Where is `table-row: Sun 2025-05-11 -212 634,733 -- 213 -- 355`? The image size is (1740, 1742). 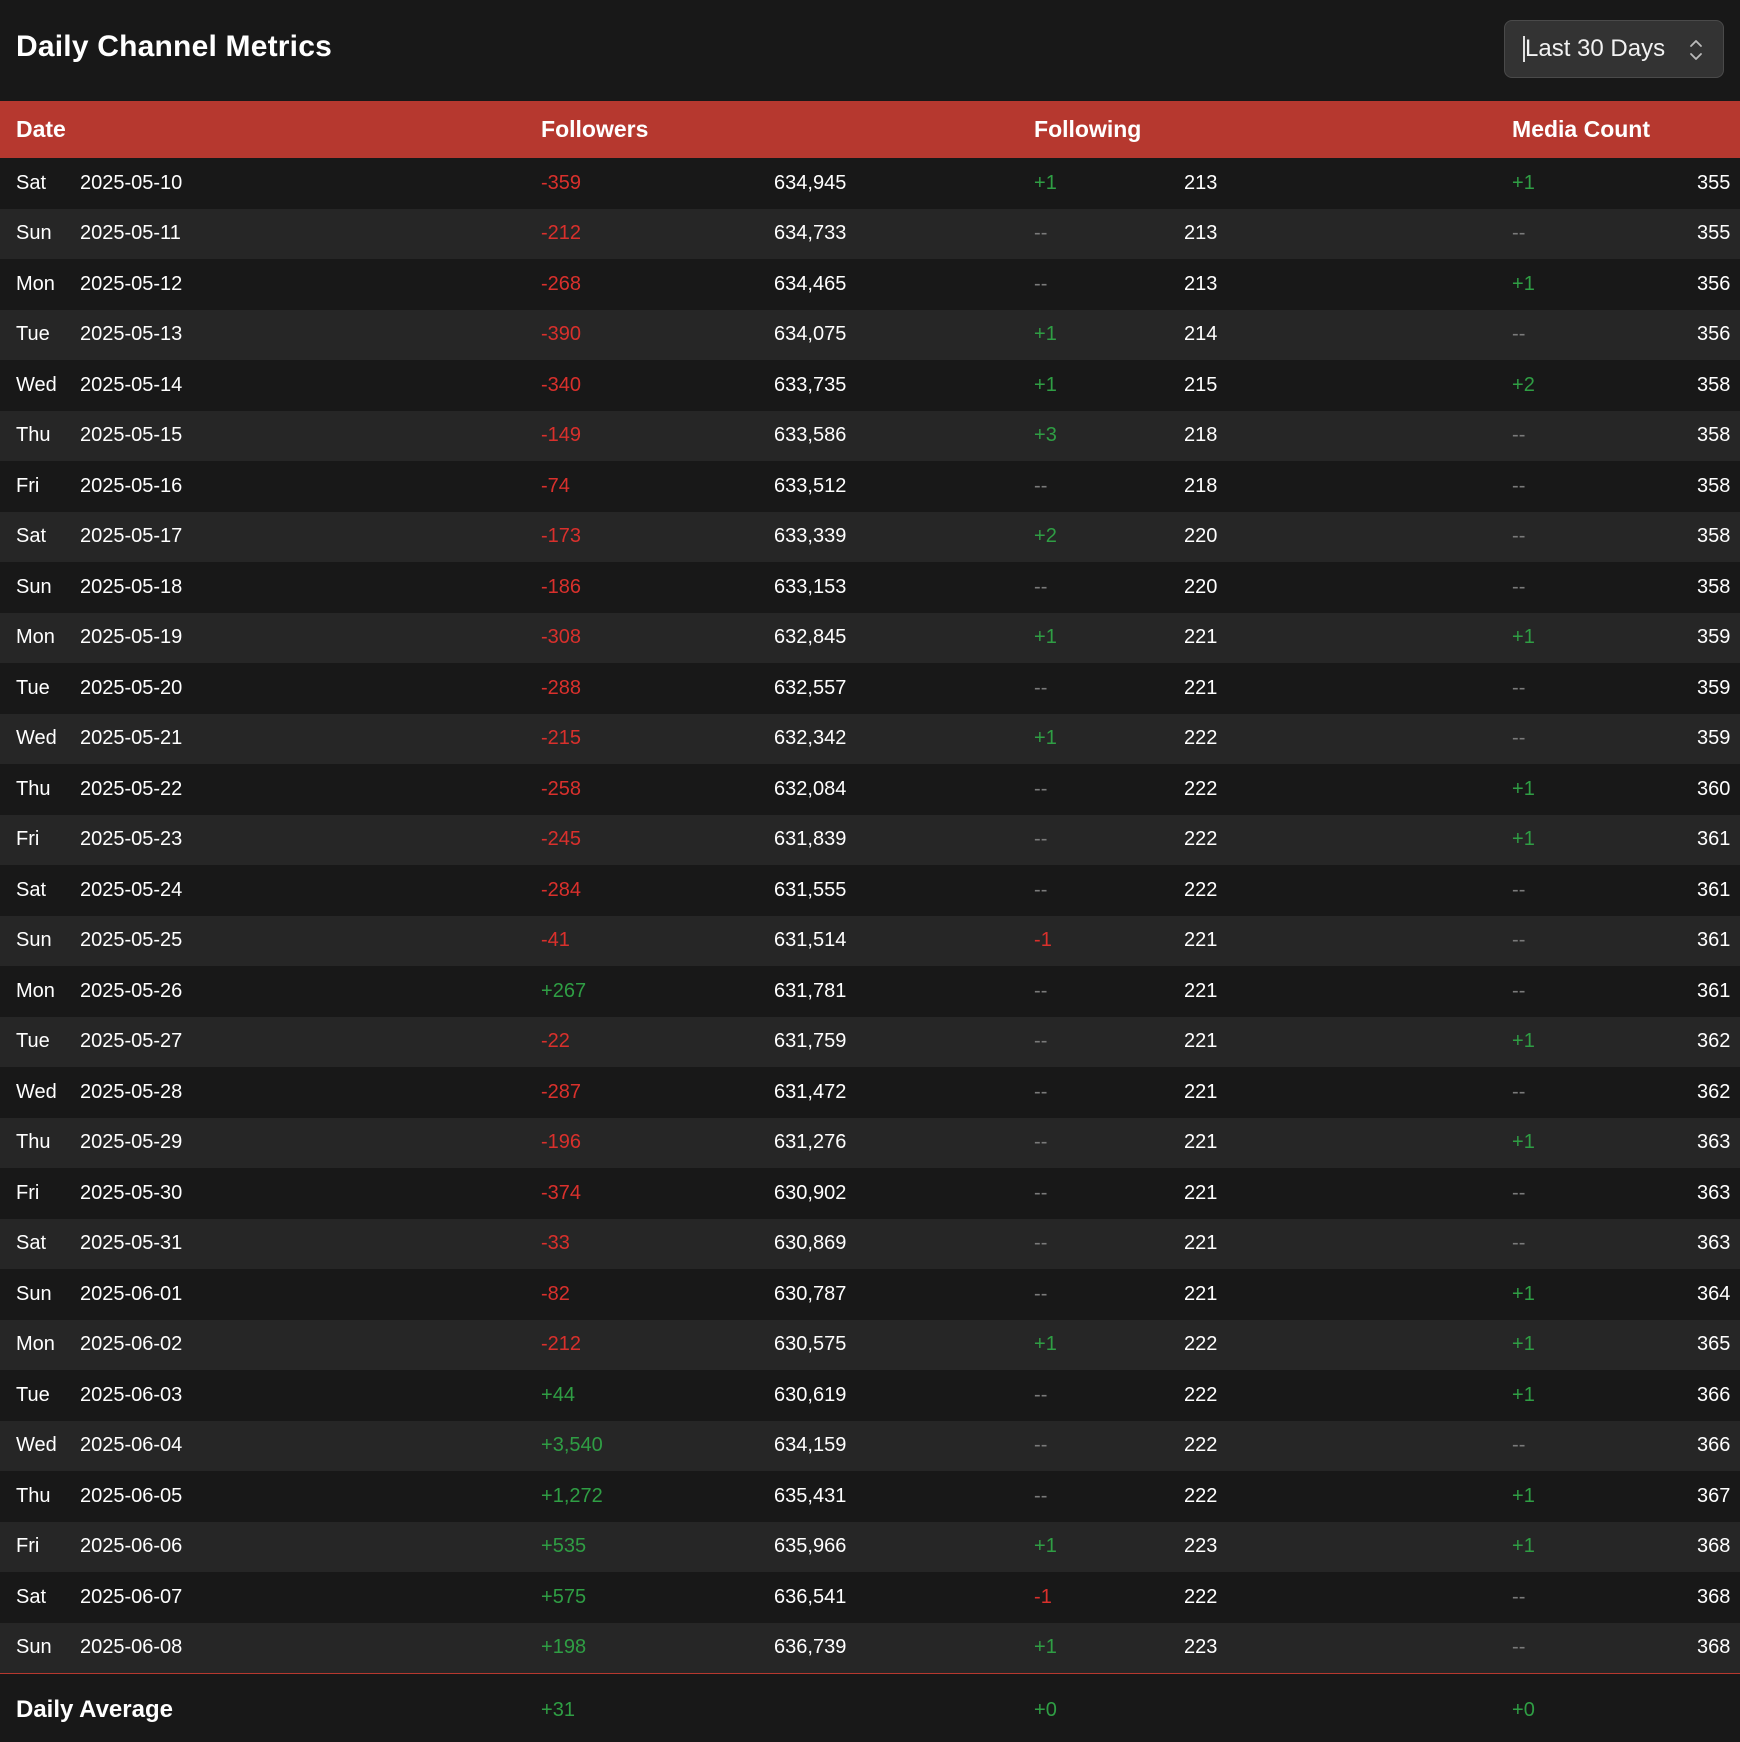
table-row: Sun 2025-05-11 -212 634,733 -- 213 -- 355 is located at coordinates (870, 233).